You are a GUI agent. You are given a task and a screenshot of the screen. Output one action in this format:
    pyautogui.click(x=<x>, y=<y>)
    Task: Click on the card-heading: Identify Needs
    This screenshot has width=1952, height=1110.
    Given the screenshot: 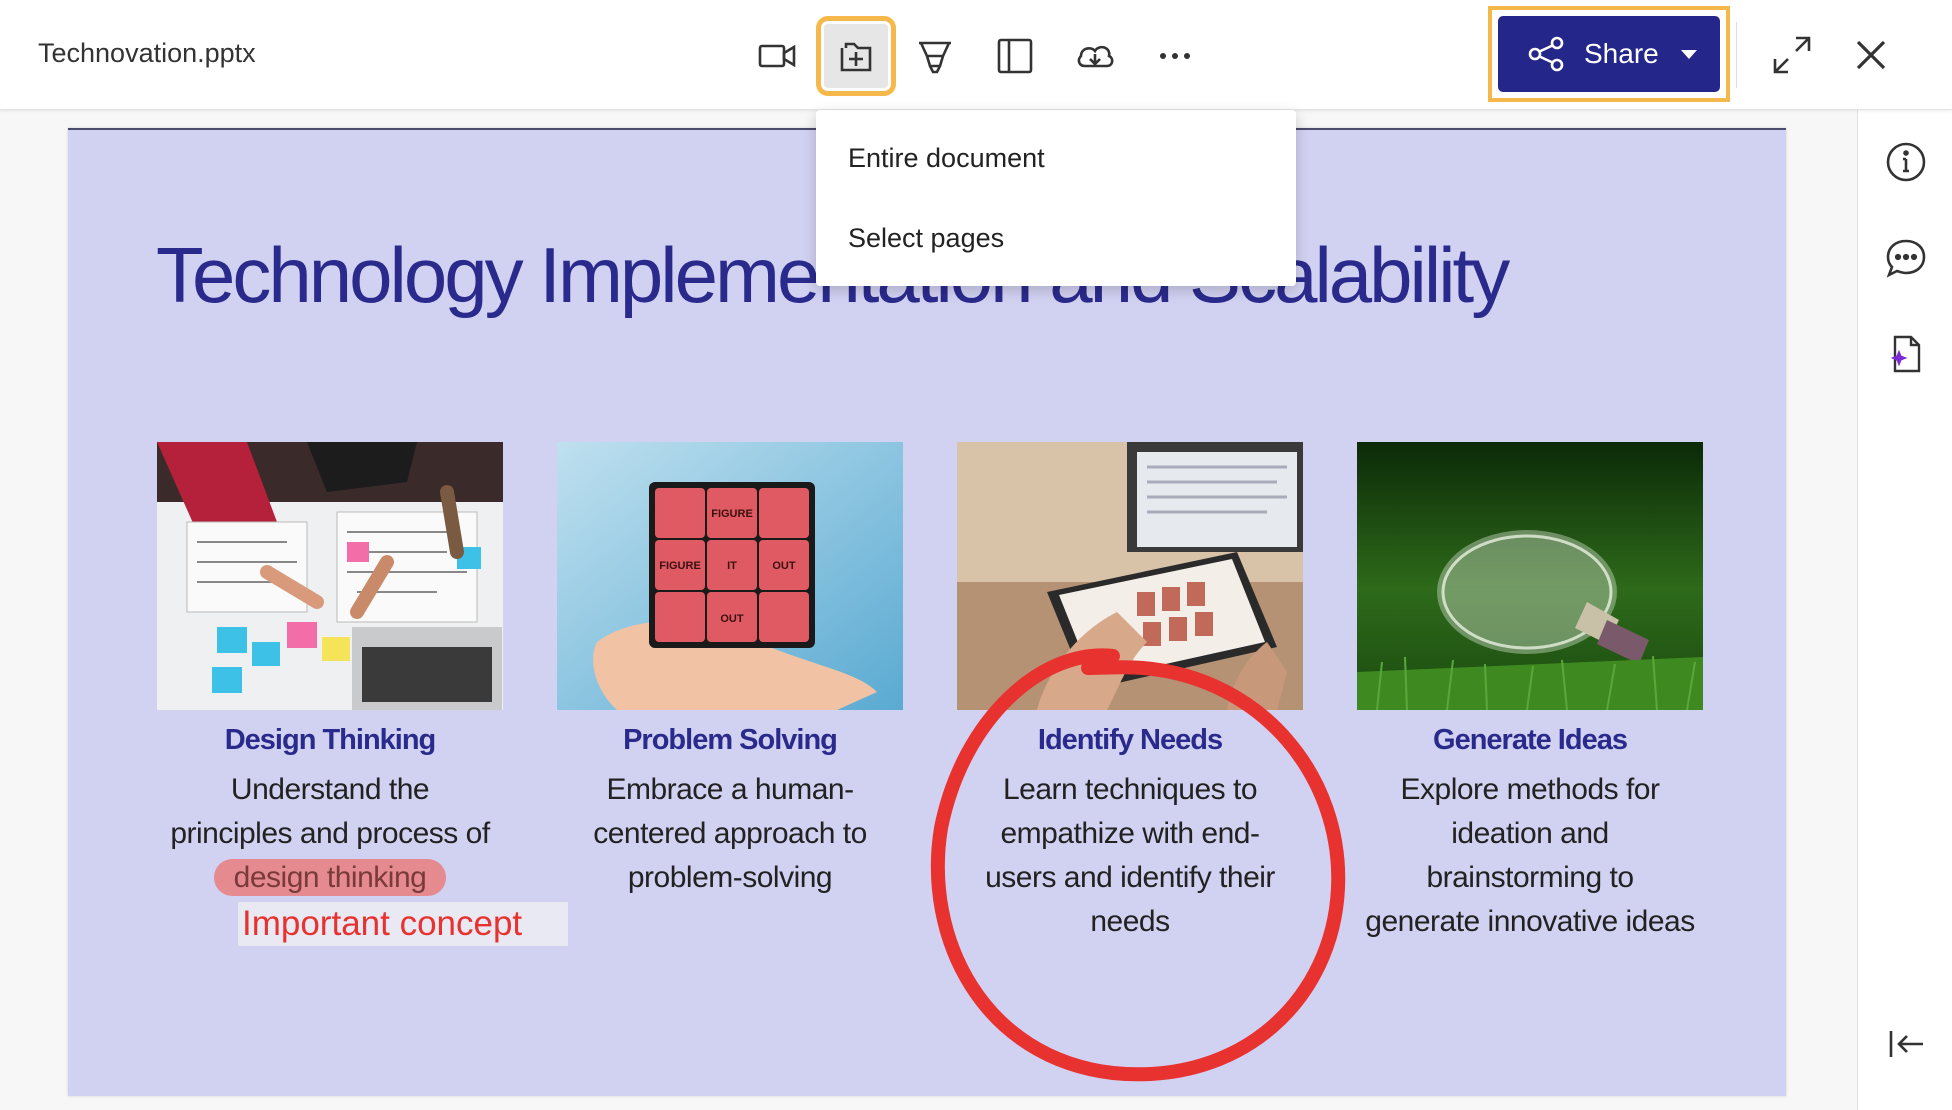 What is the action you would take?
    pyautogui.click(x=1130, y=740)
    